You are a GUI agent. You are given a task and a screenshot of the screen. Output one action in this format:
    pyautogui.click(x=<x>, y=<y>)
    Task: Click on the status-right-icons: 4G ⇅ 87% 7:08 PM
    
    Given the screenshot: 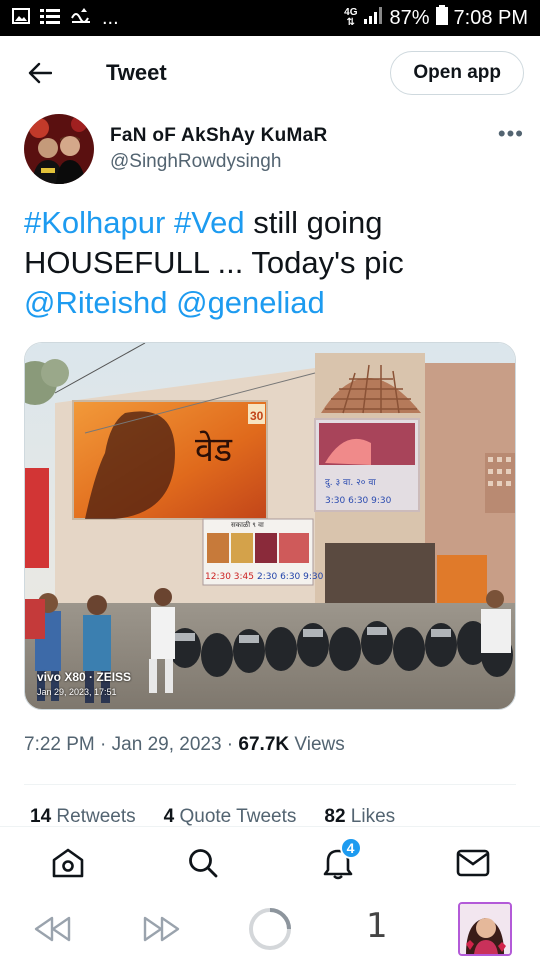 What is the action you would take?
    pyautogui.click(x=436, y=18)
    